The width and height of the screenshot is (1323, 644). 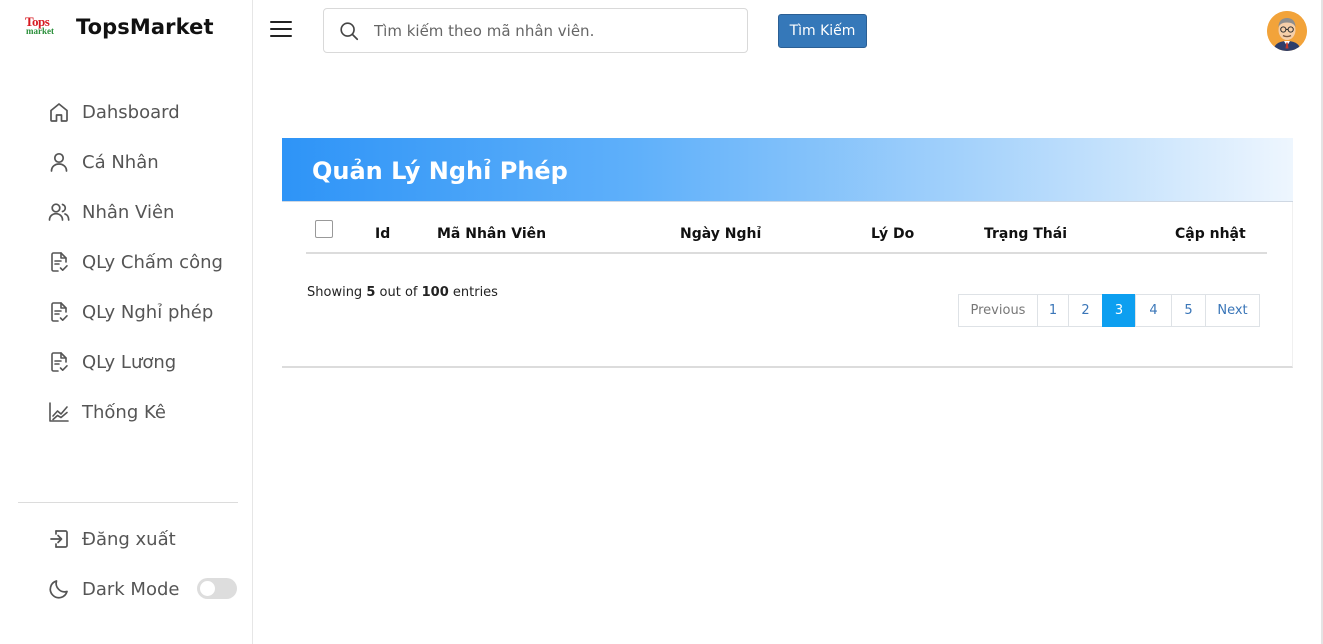 I want to click on column-header-ngay-nghi: Ngày Nghỉ, so click(x=720, y=234).